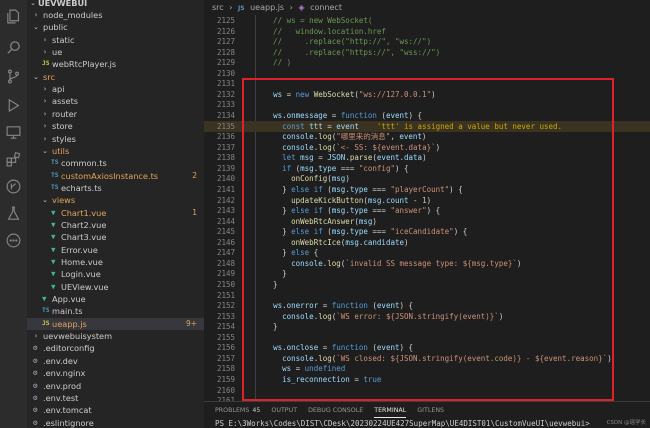 This screenshot has width=650, height=428. Describe the element at coordinates (73, 15) in the screenshot. I see `tree-item-label: node_modules` at that location.